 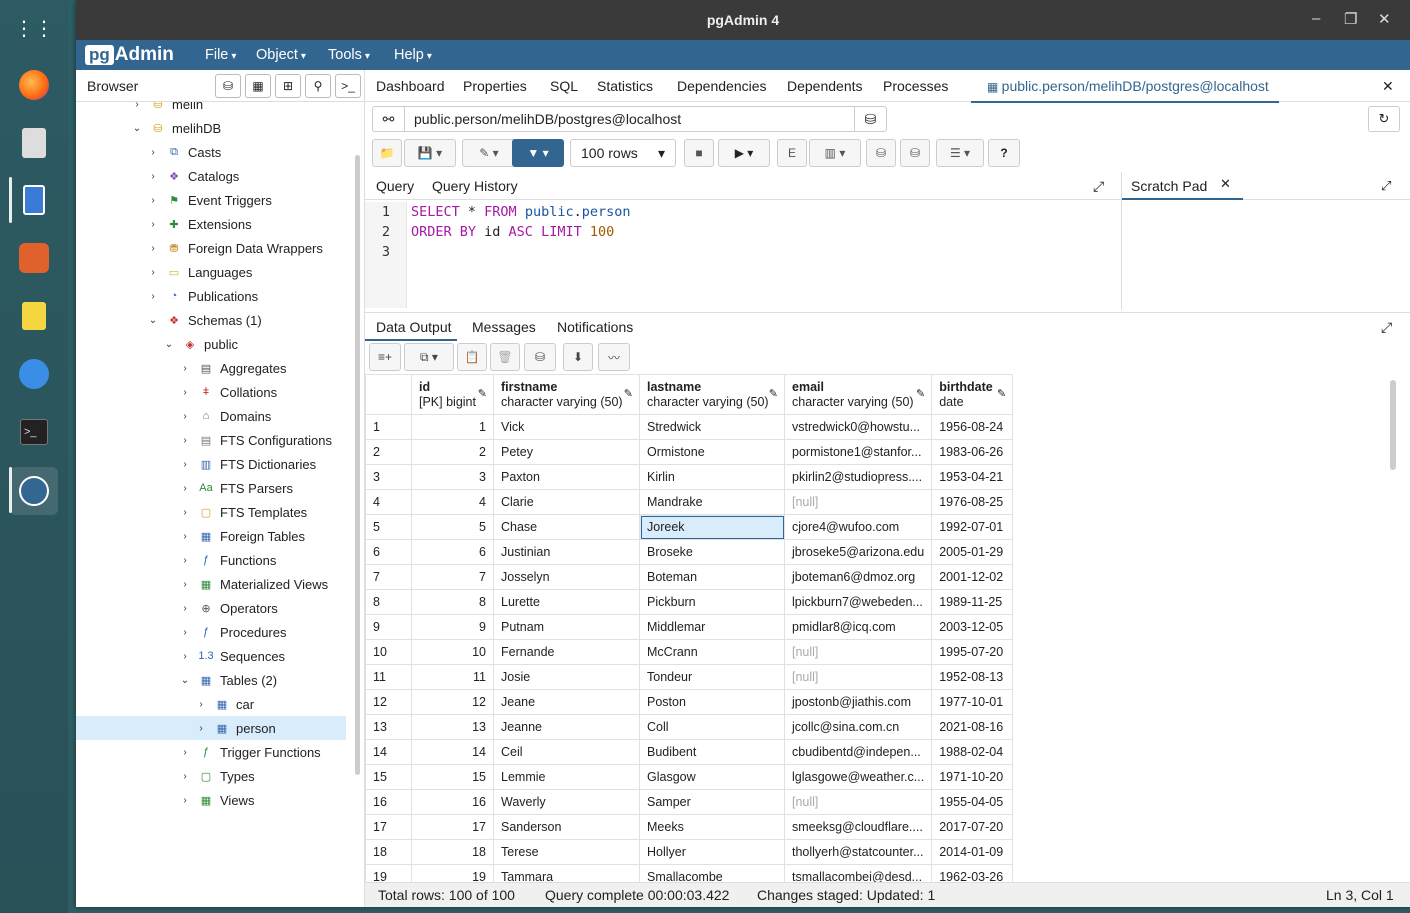 I want to click on view-data-icon: ⊞, so click(x=288, y=86).